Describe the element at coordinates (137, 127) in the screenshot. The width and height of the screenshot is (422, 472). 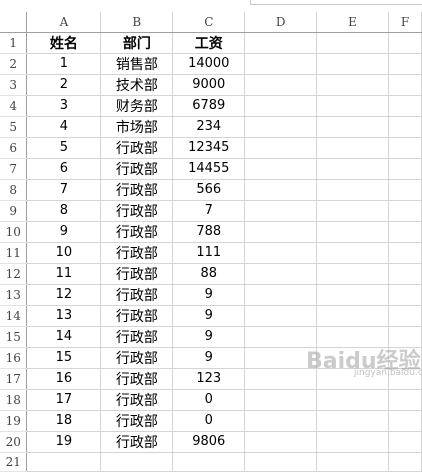
I see `cell-department: 市场部` at that location.